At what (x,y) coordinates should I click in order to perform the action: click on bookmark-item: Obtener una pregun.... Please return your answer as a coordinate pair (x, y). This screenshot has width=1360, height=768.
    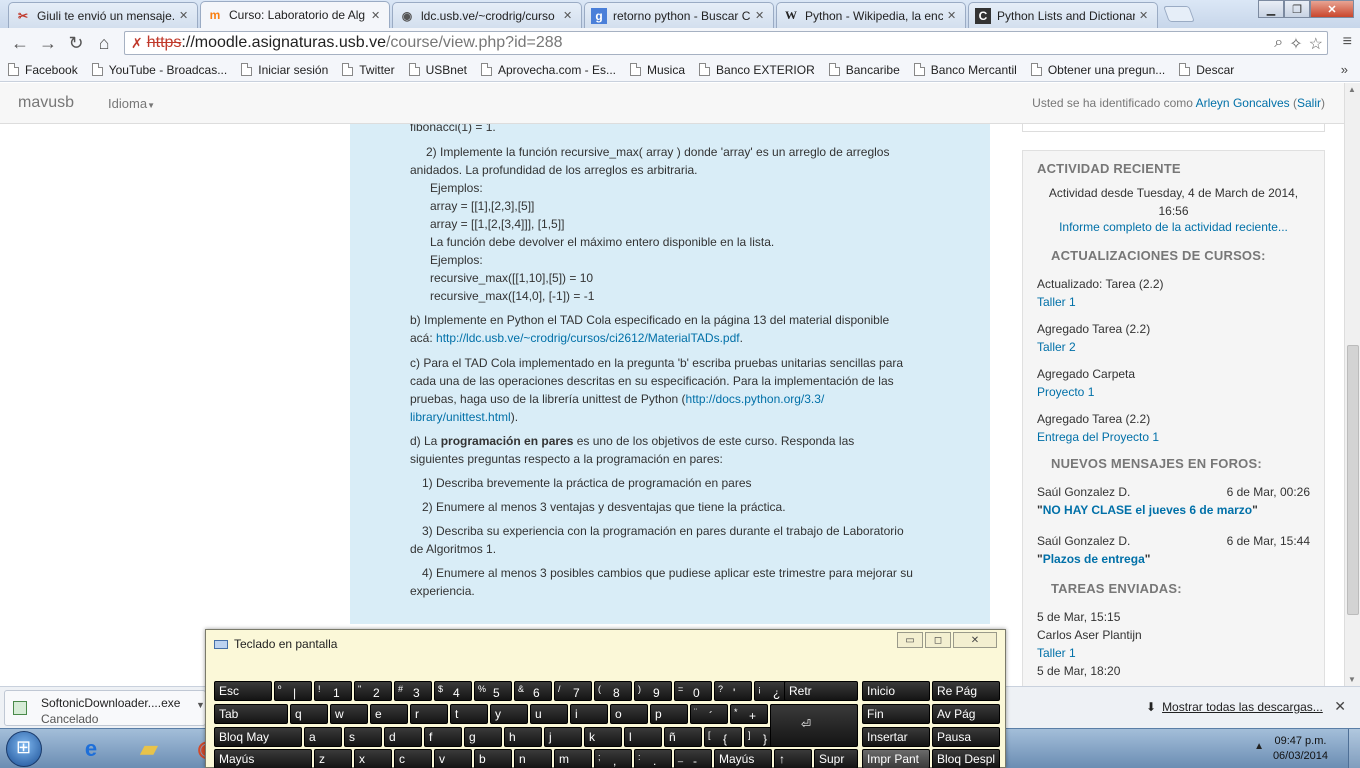
    Looking at the image, I should click on (1097, 70).